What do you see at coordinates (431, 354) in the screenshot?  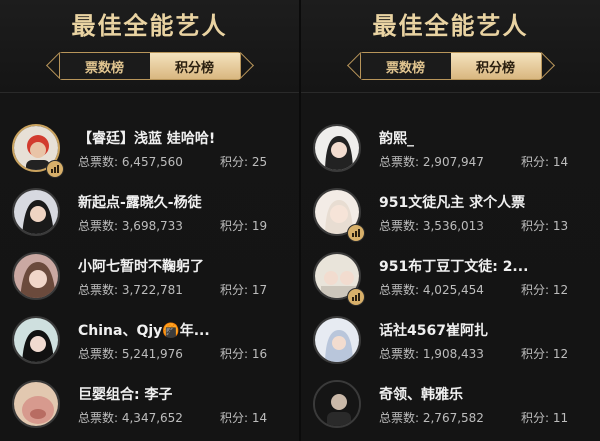 I see `total-votes: 总票数: 1,908,433` at bounding box center [431, 354].